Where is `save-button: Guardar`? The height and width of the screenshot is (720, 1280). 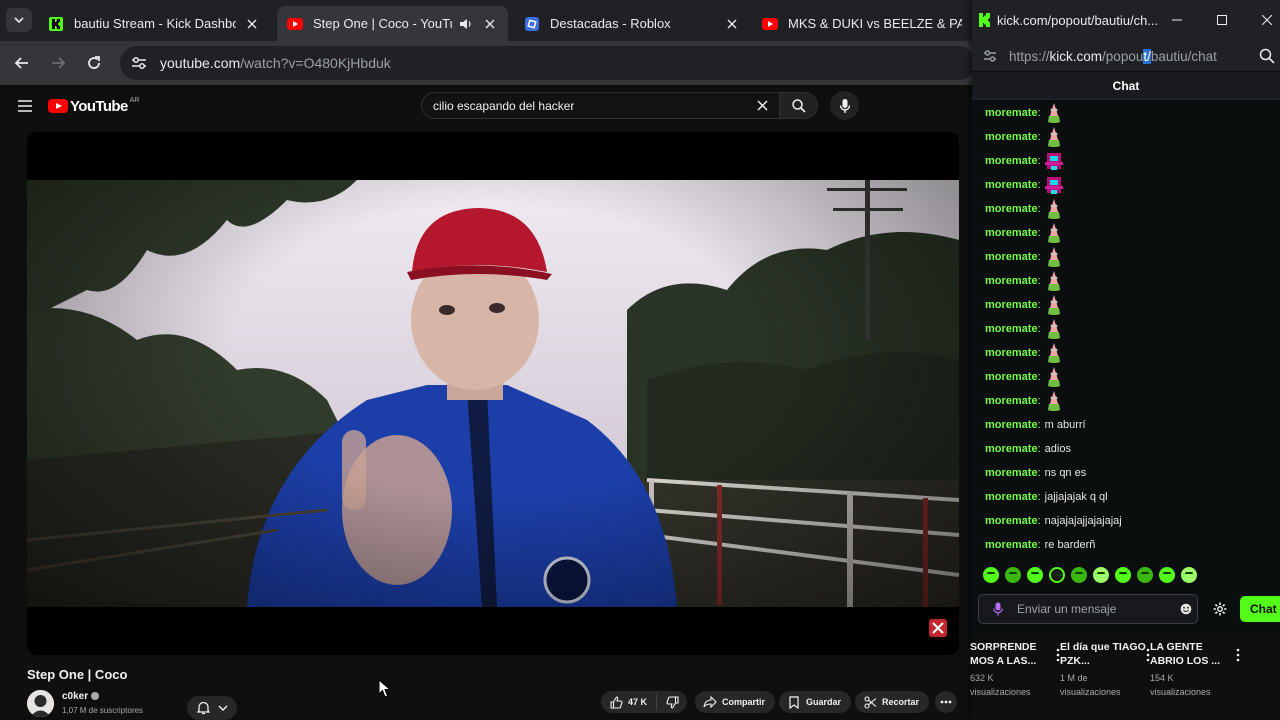 save-button: Guardar is located at coordinates (815, 702).